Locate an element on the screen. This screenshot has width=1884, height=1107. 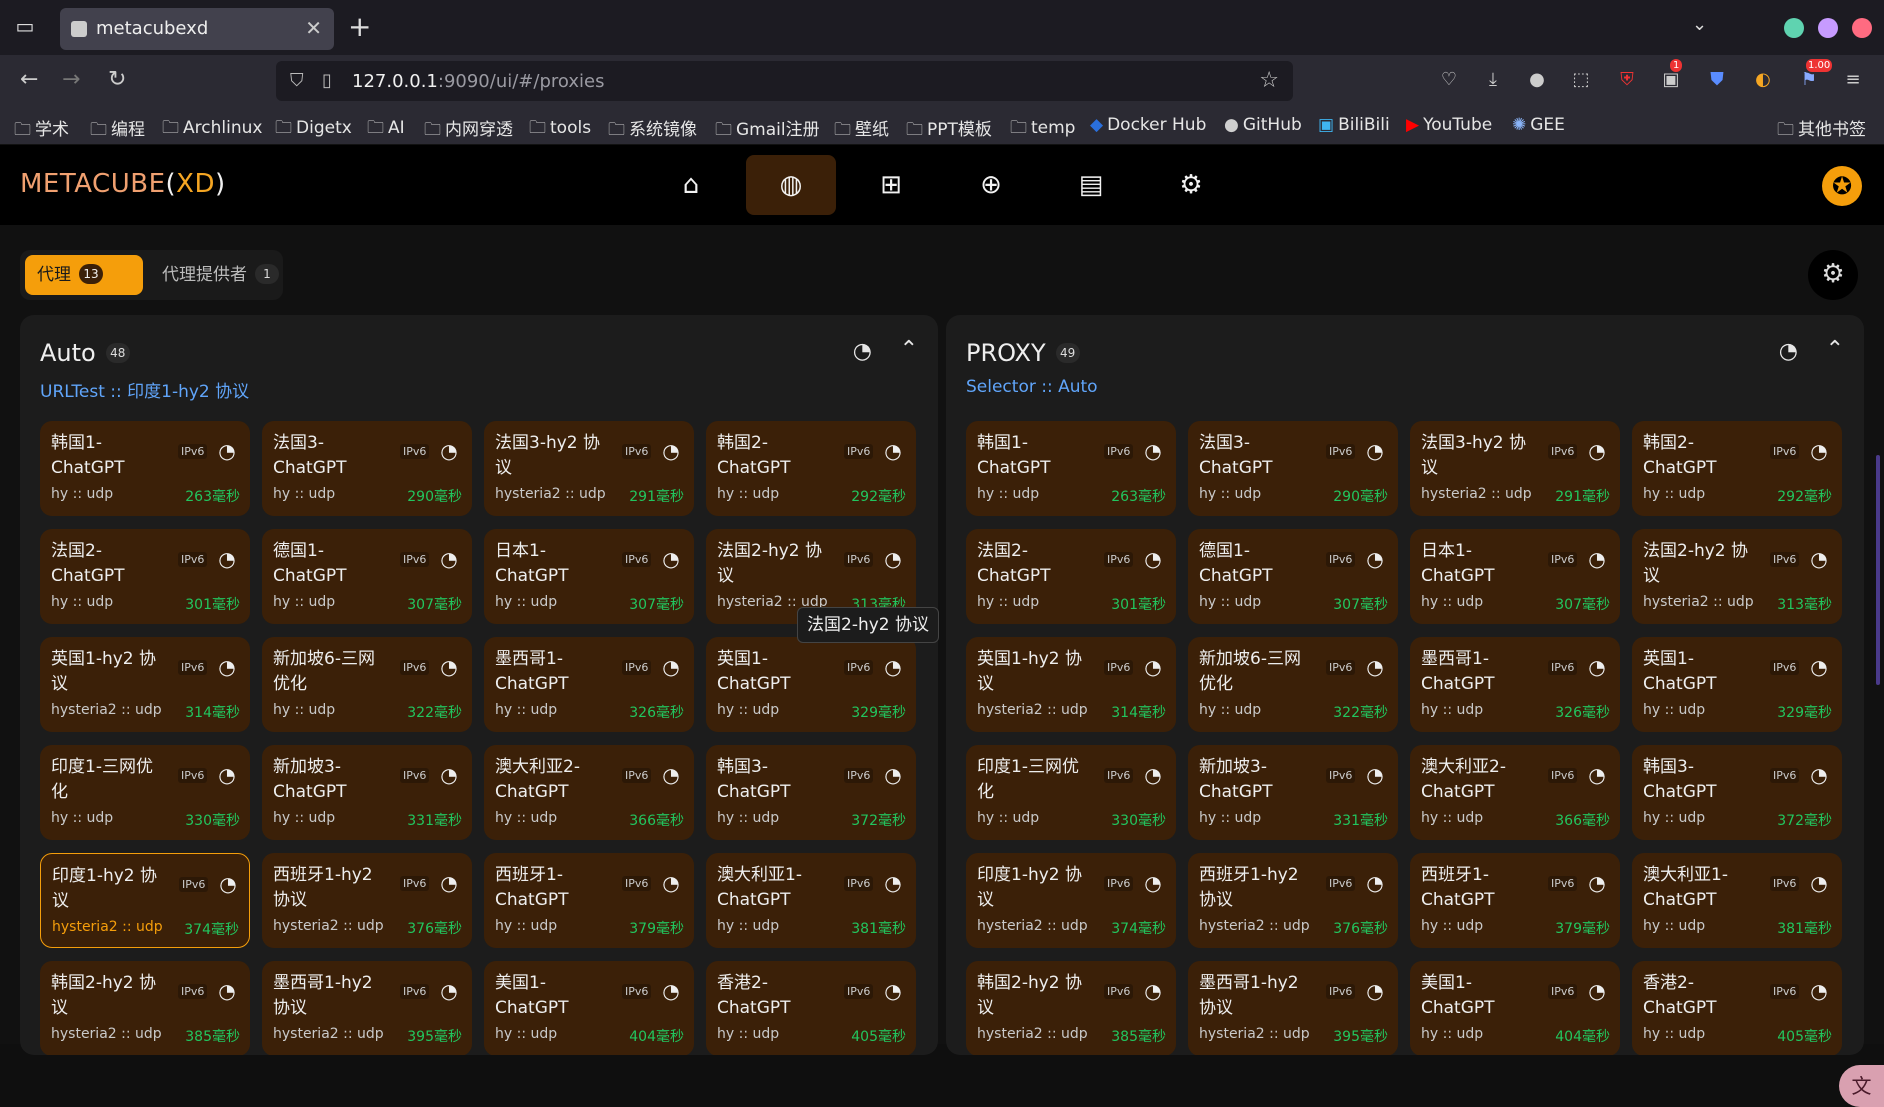
bitwarden-icon: ⛊ is located at coordinates (1717, 80).